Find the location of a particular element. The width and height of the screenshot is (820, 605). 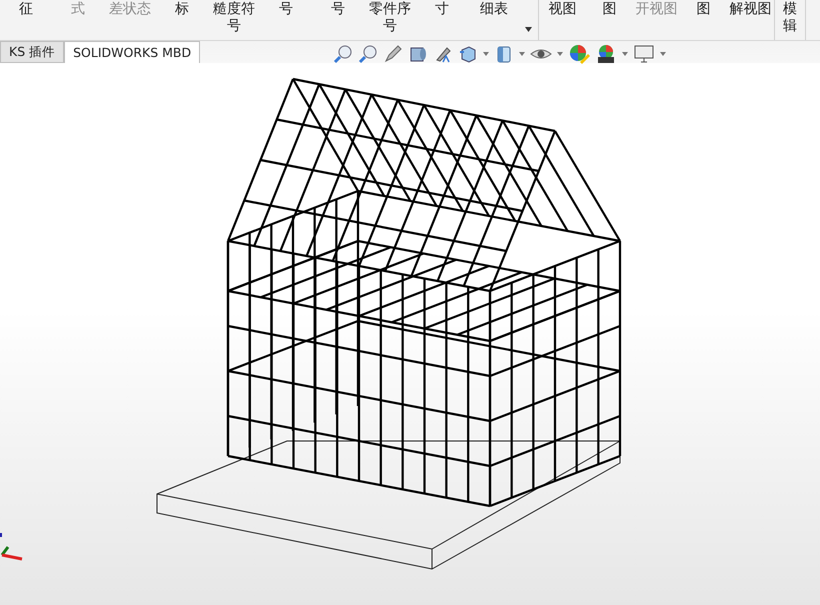

ribbon-button-label: 零件序 is located at coordinates (390, 9).